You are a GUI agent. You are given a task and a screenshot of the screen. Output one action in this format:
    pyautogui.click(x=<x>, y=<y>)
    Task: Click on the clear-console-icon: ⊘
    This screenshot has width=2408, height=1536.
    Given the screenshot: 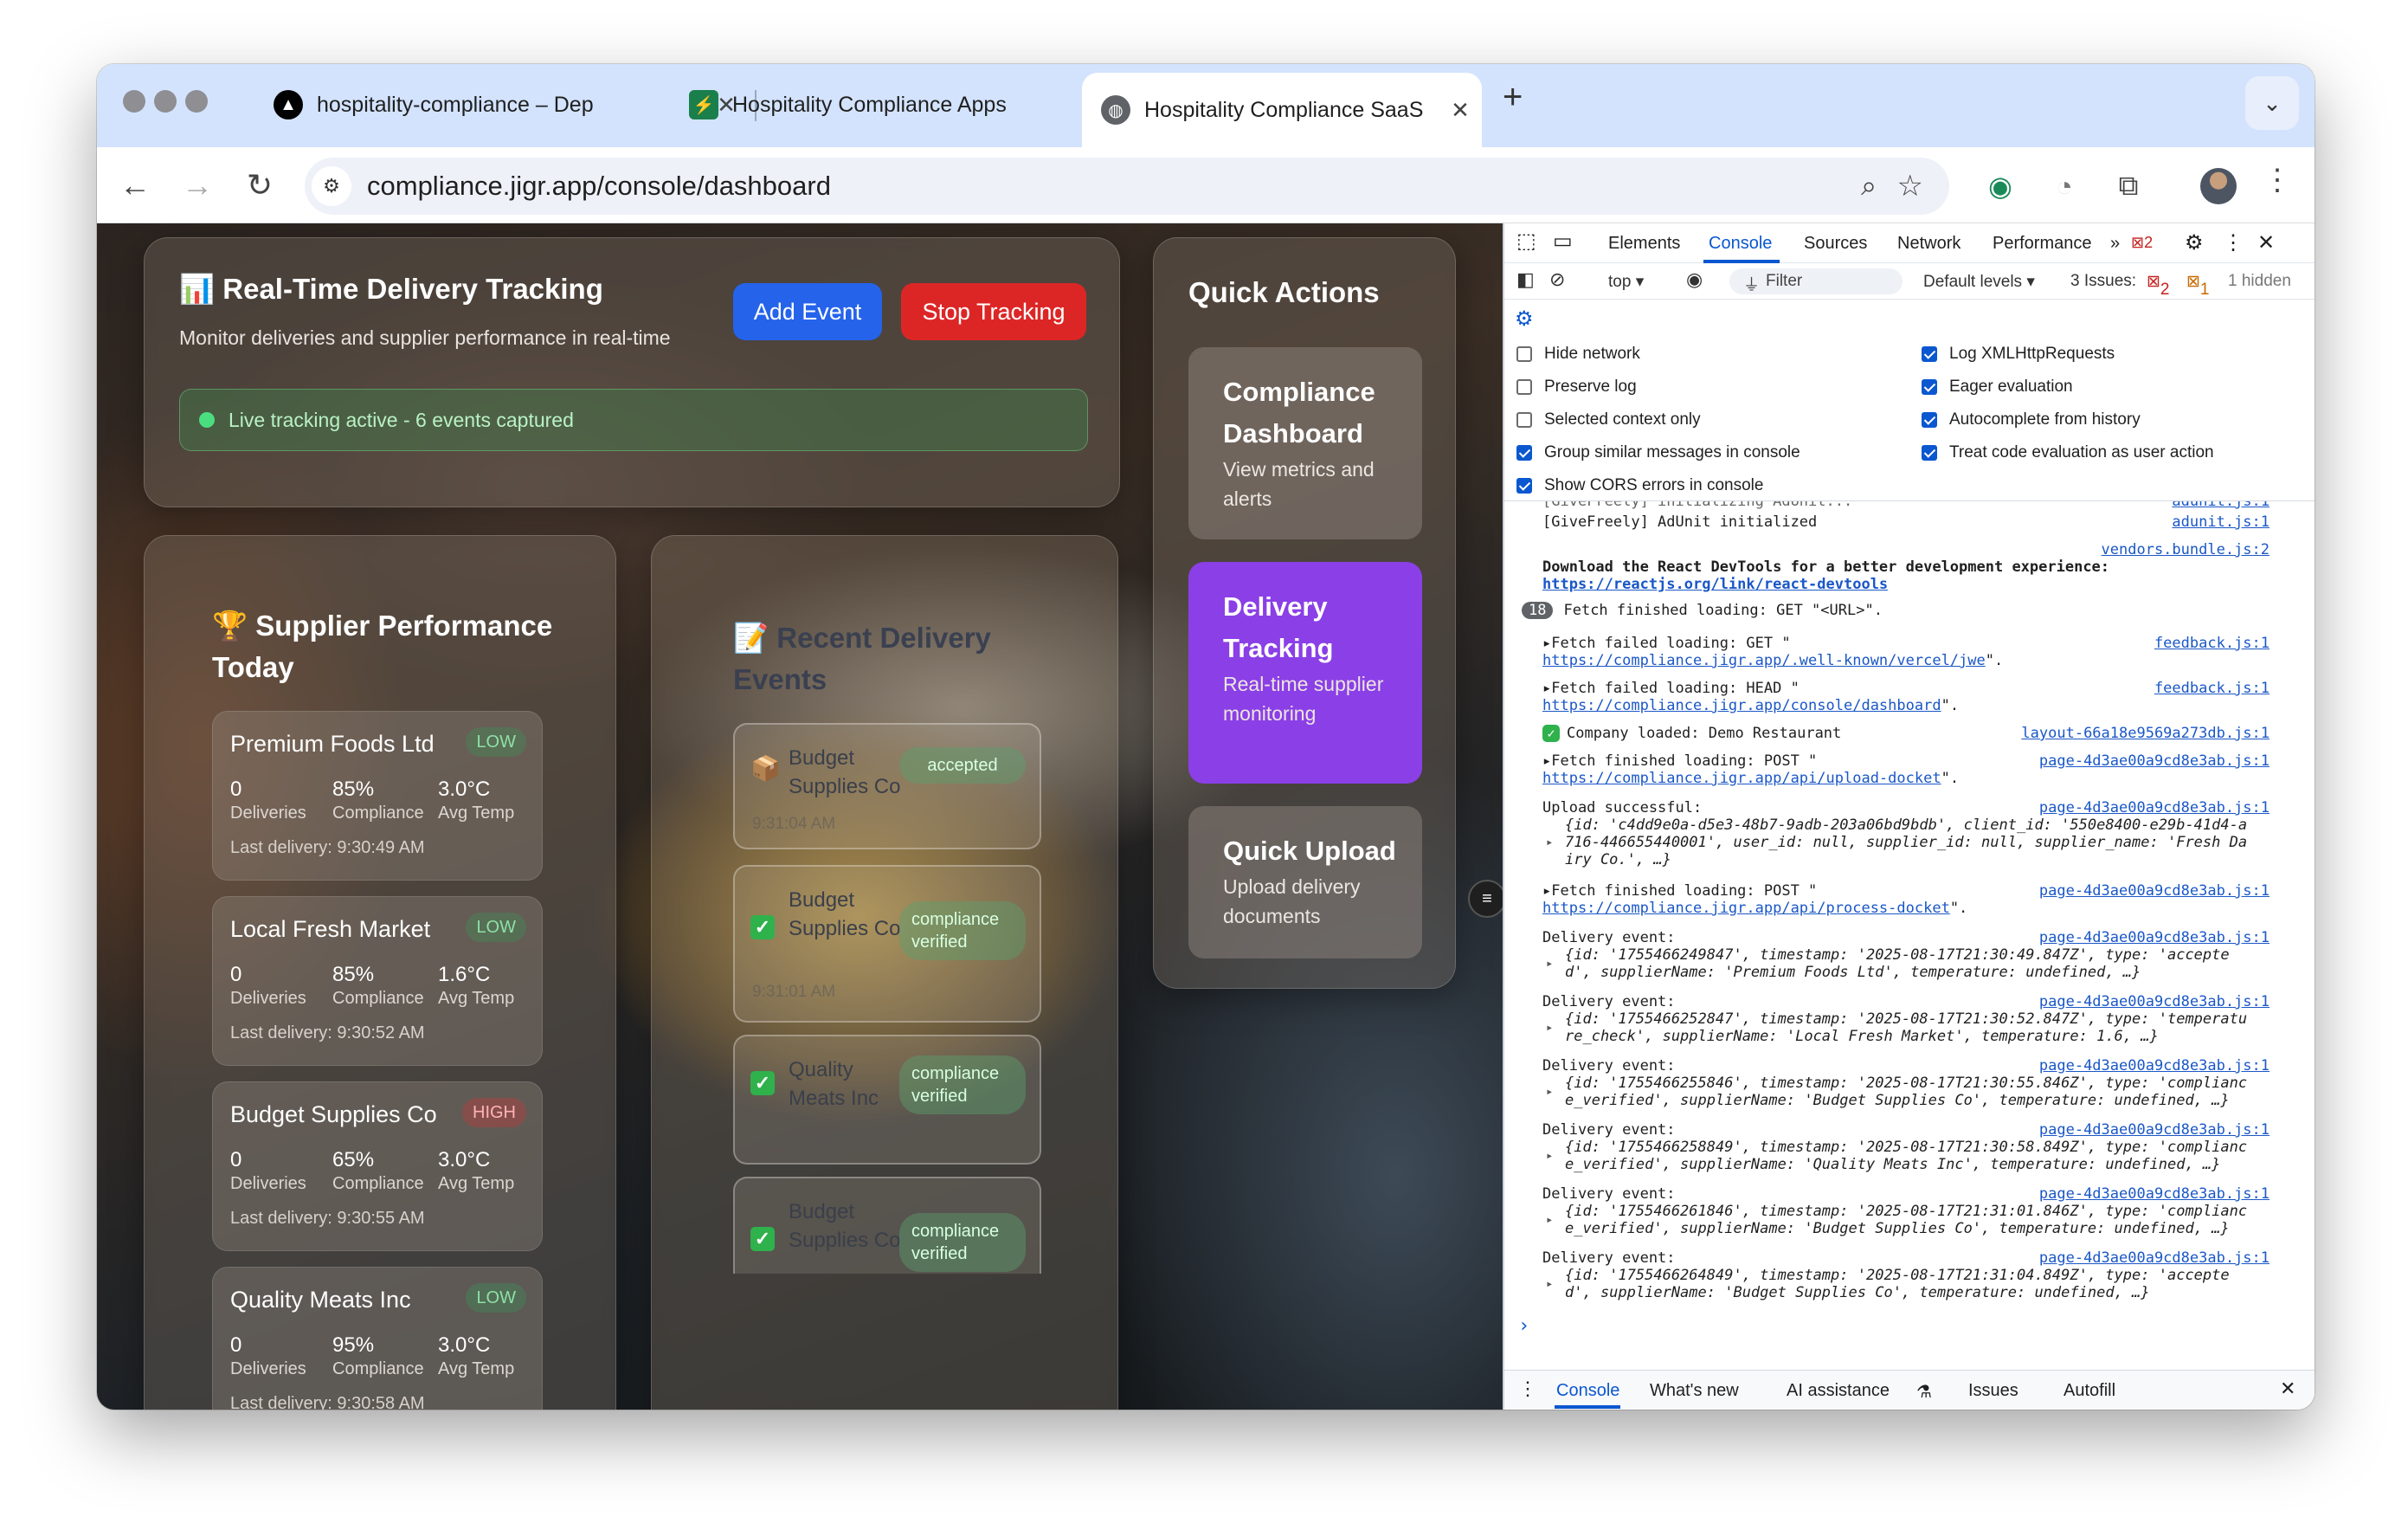 What is the action you would take?
    pyautogui.click(x=1557, y=279)
    